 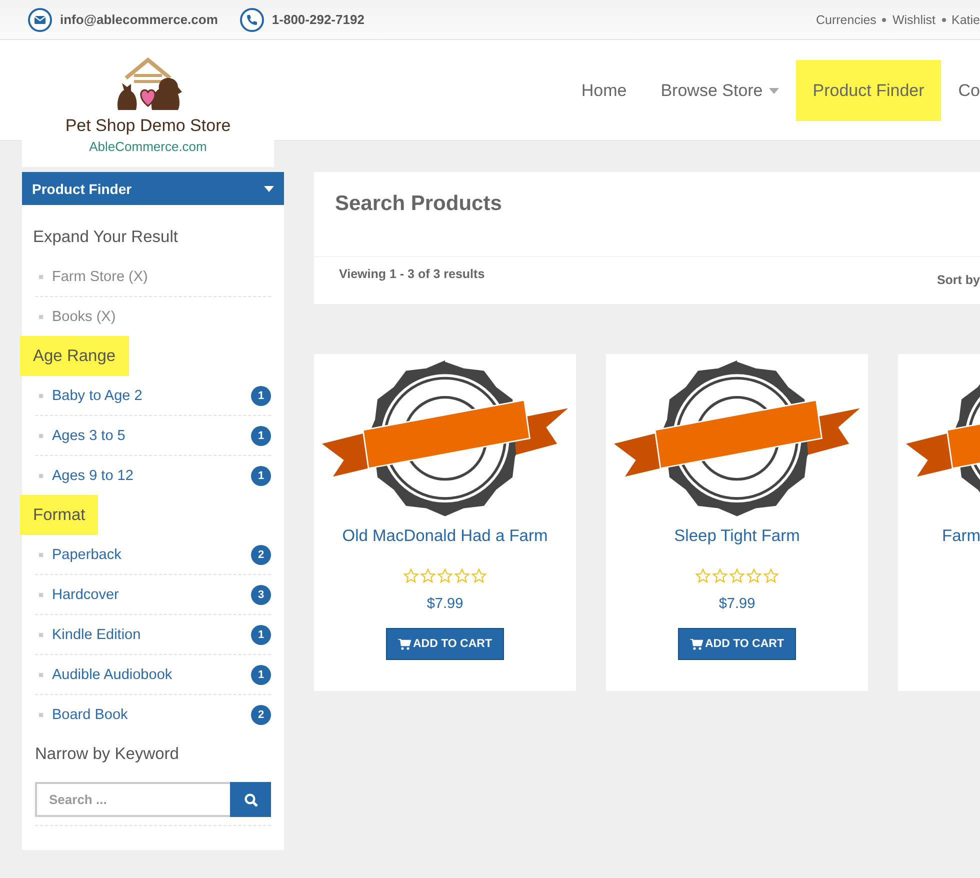 I want to click on sidebar-title: Product Finder, so click(x=82, y=188).